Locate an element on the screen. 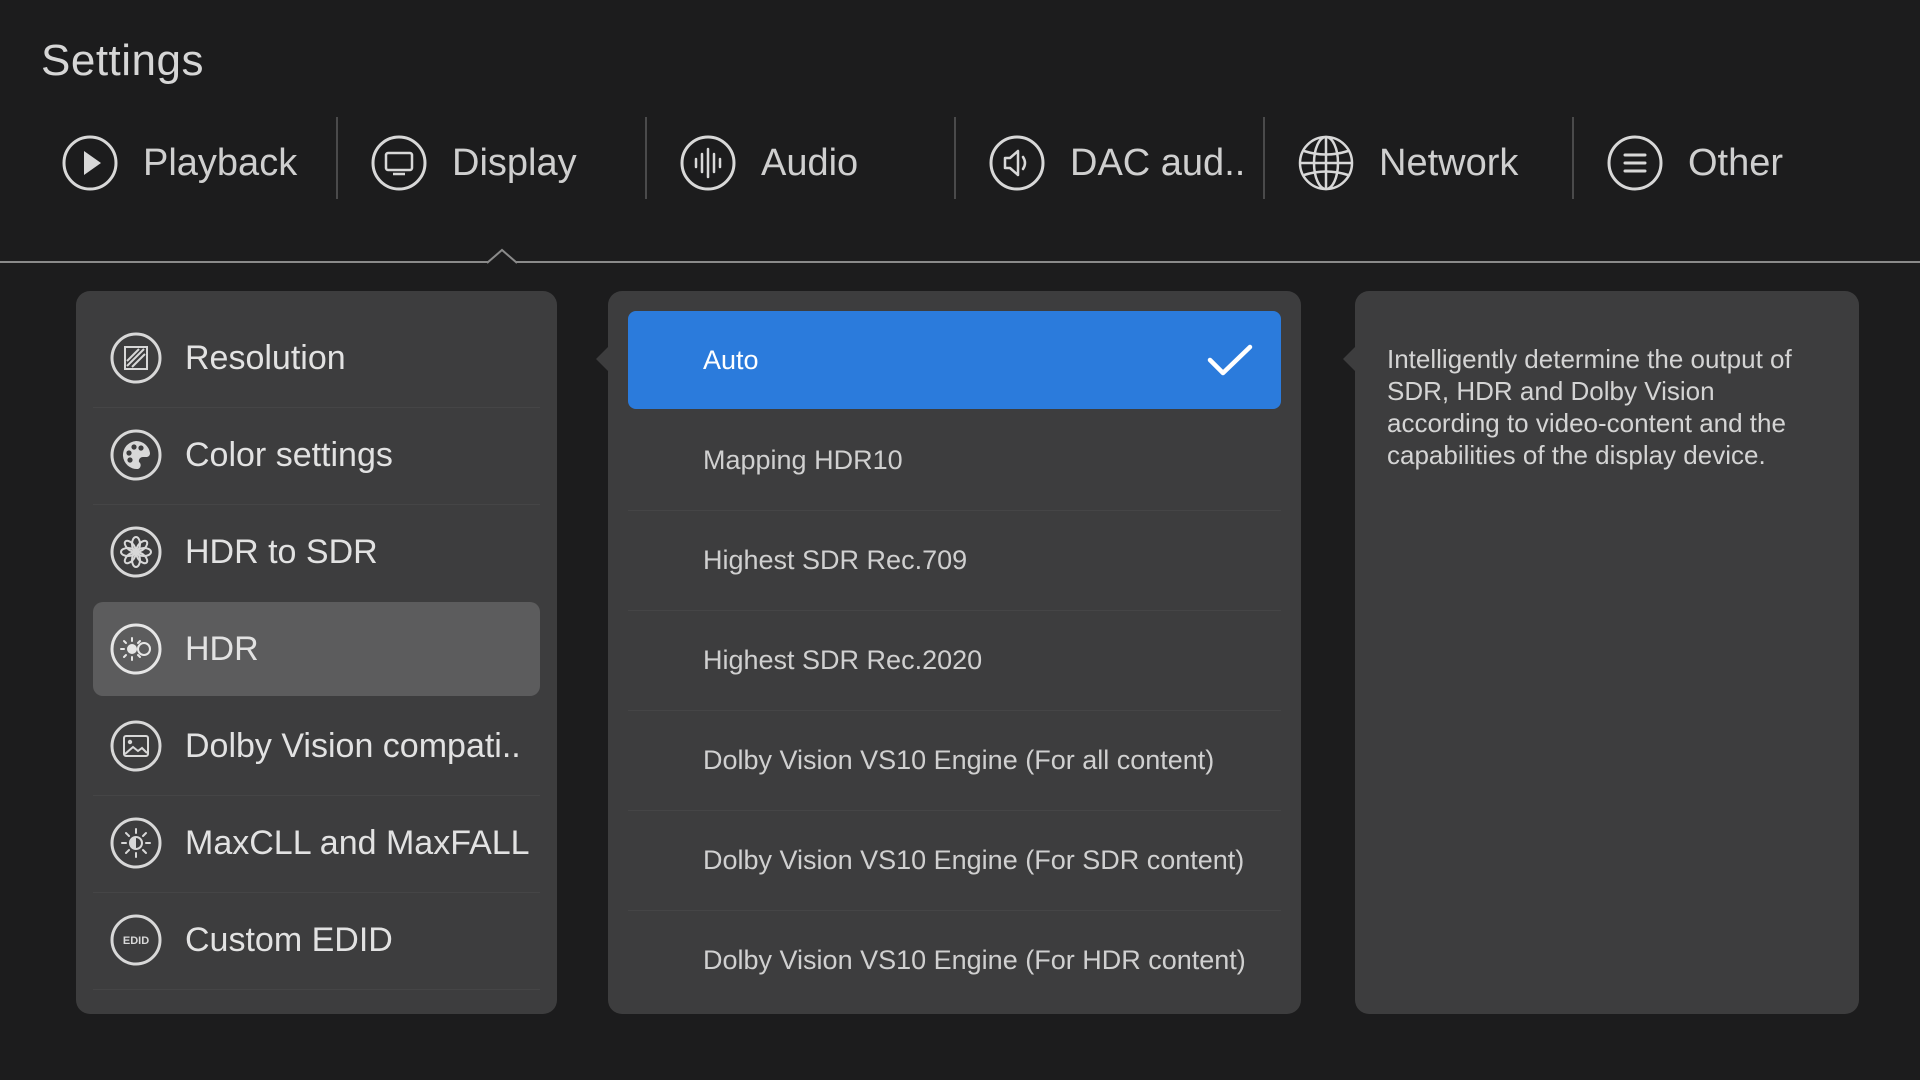 The height and width of the screenshot is (1080, 1920). resolution-icon is located at coordinates (136, 358).